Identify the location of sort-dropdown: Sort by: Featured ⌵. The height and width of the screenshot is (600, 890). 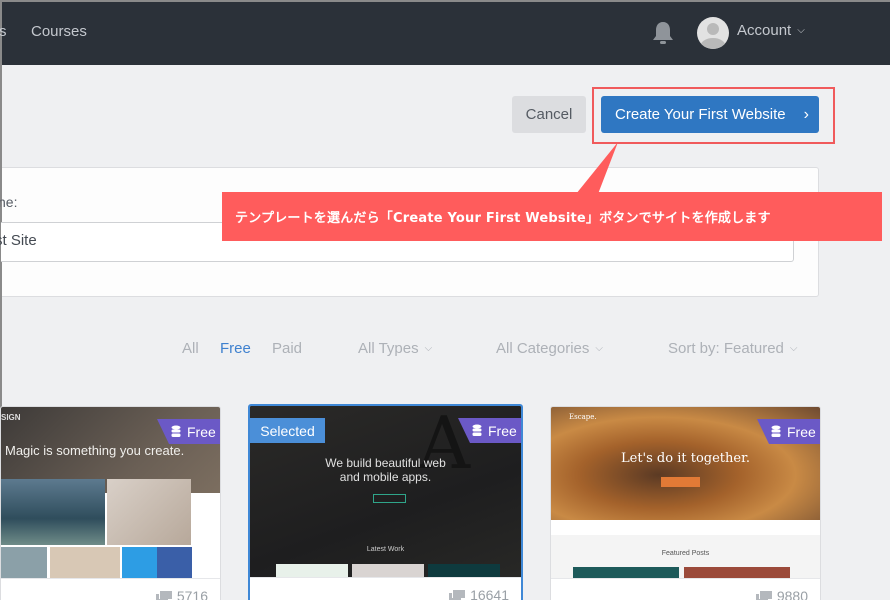
(733, 348).